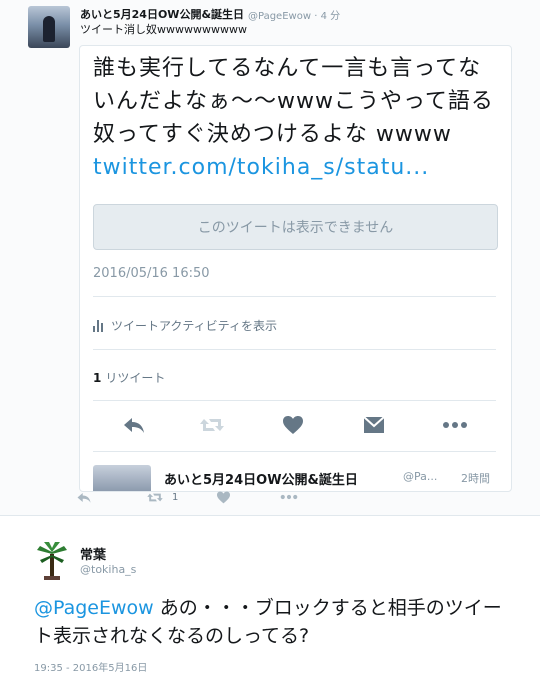 This screenshot has width=540, height=680. Describe the element at coordinates (135, 378) in the screenshot. I see `retweet-label: リツイート` at that location.